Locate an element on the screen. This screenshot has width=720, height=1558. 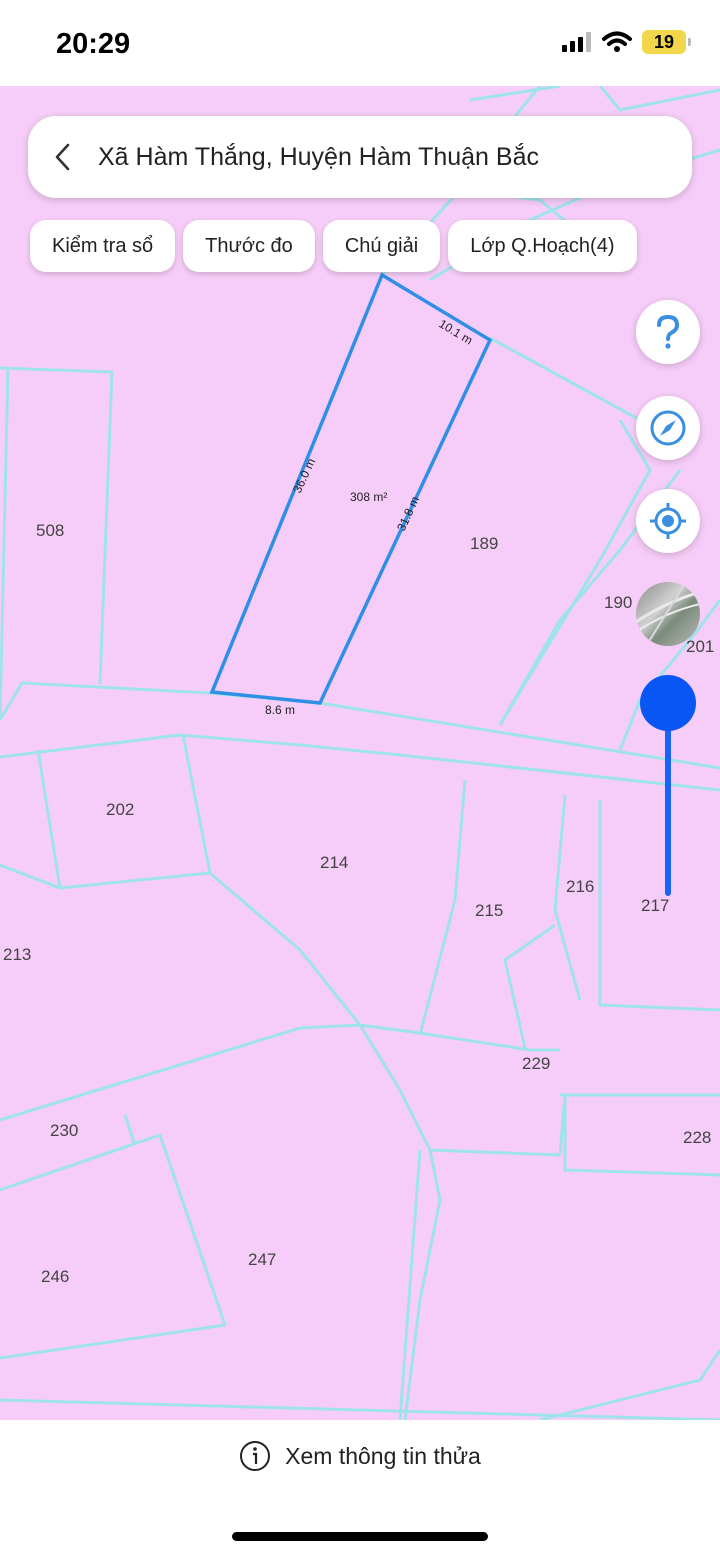
plot-label: 215 is located at coordinates (489, 910).